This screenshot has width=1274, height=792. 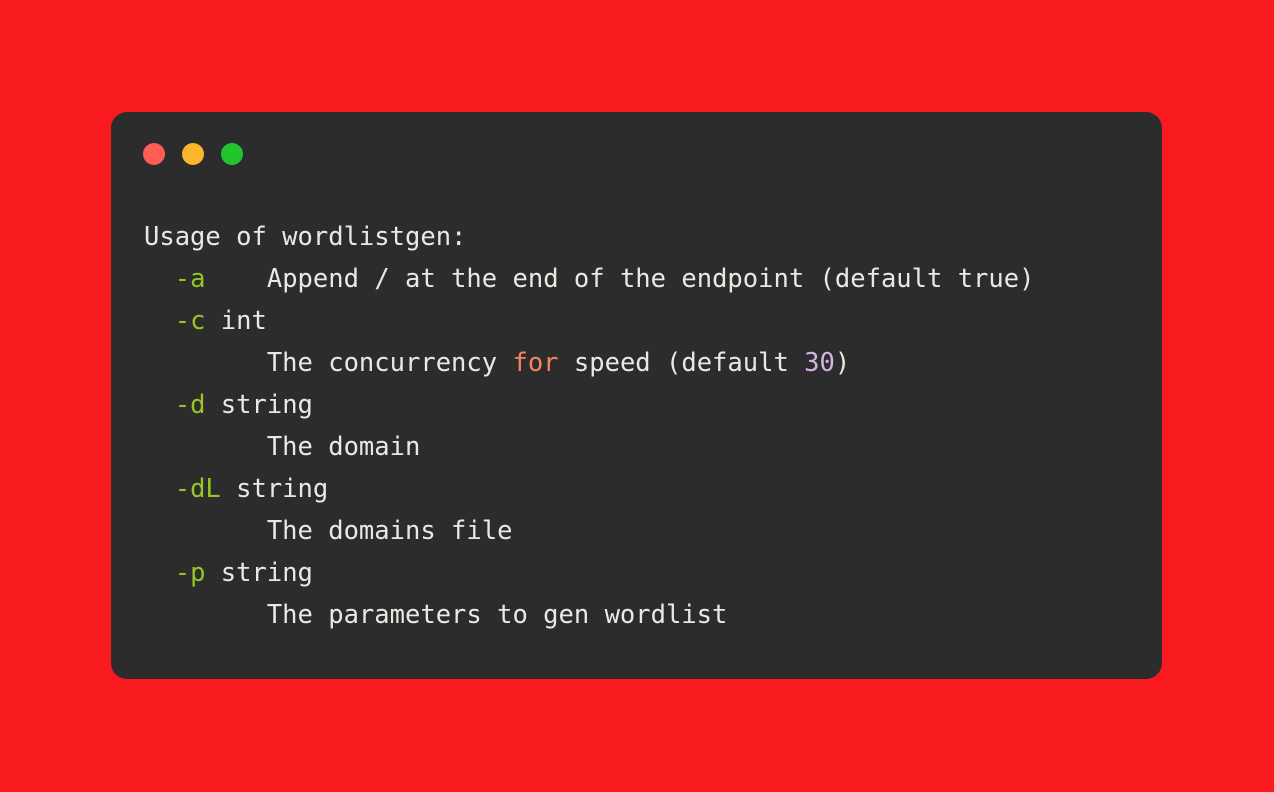 I want to click on terminal-line-flag-d-desc: The domain, so click(x=648, y=447).